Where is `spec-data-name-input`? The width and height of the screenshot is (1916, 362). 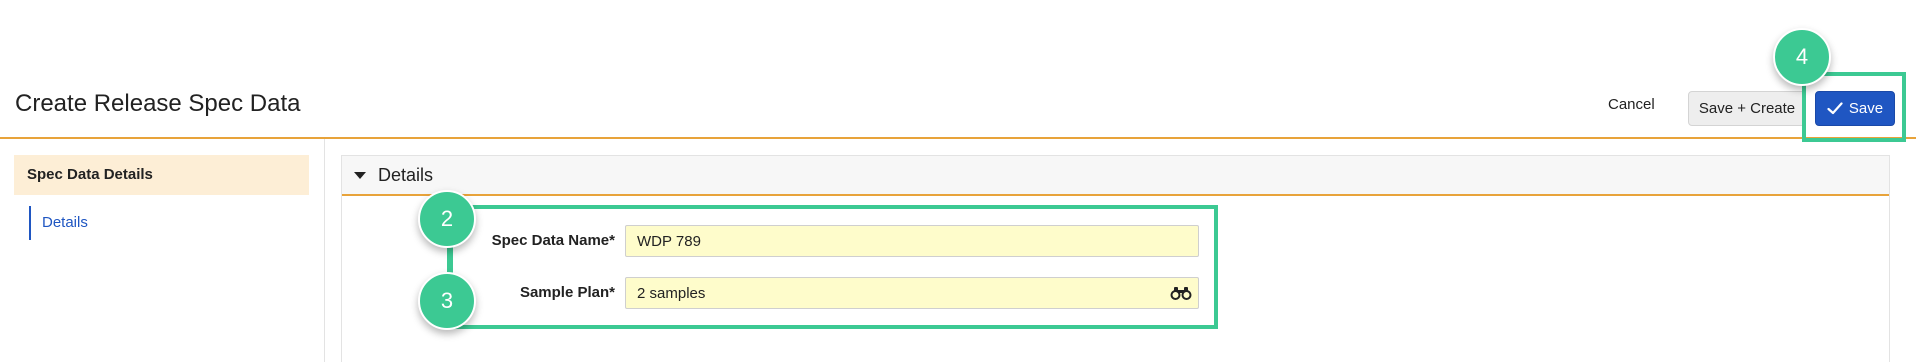
spec-data-name-input is located at coordinates (912, 241).